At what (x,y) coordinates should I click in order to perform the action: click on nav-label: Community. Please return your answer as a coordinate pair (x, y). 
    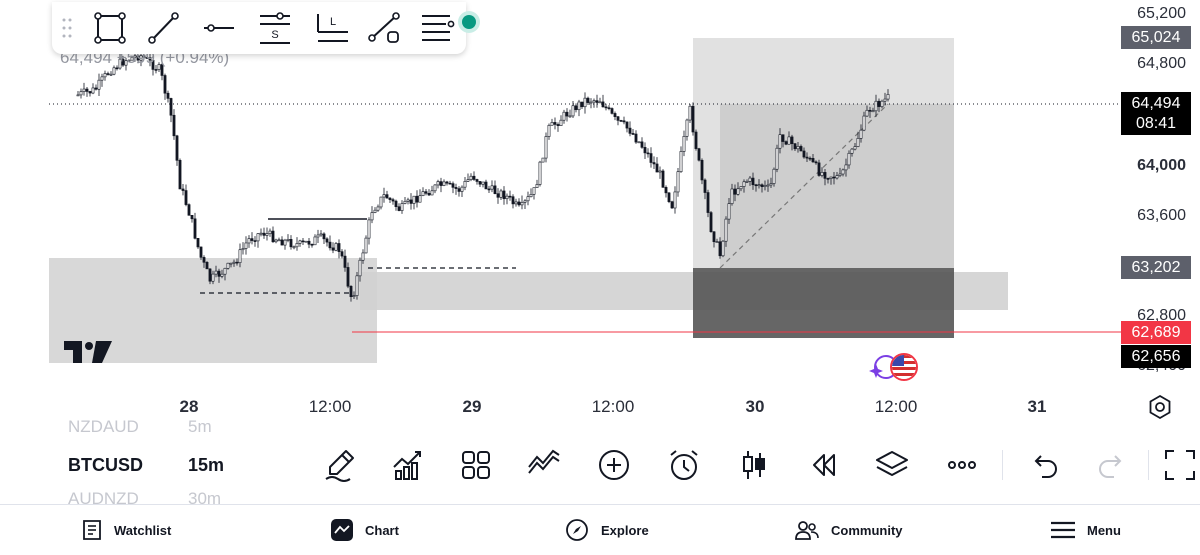
    Looking at the image, I should click on (867, 530).